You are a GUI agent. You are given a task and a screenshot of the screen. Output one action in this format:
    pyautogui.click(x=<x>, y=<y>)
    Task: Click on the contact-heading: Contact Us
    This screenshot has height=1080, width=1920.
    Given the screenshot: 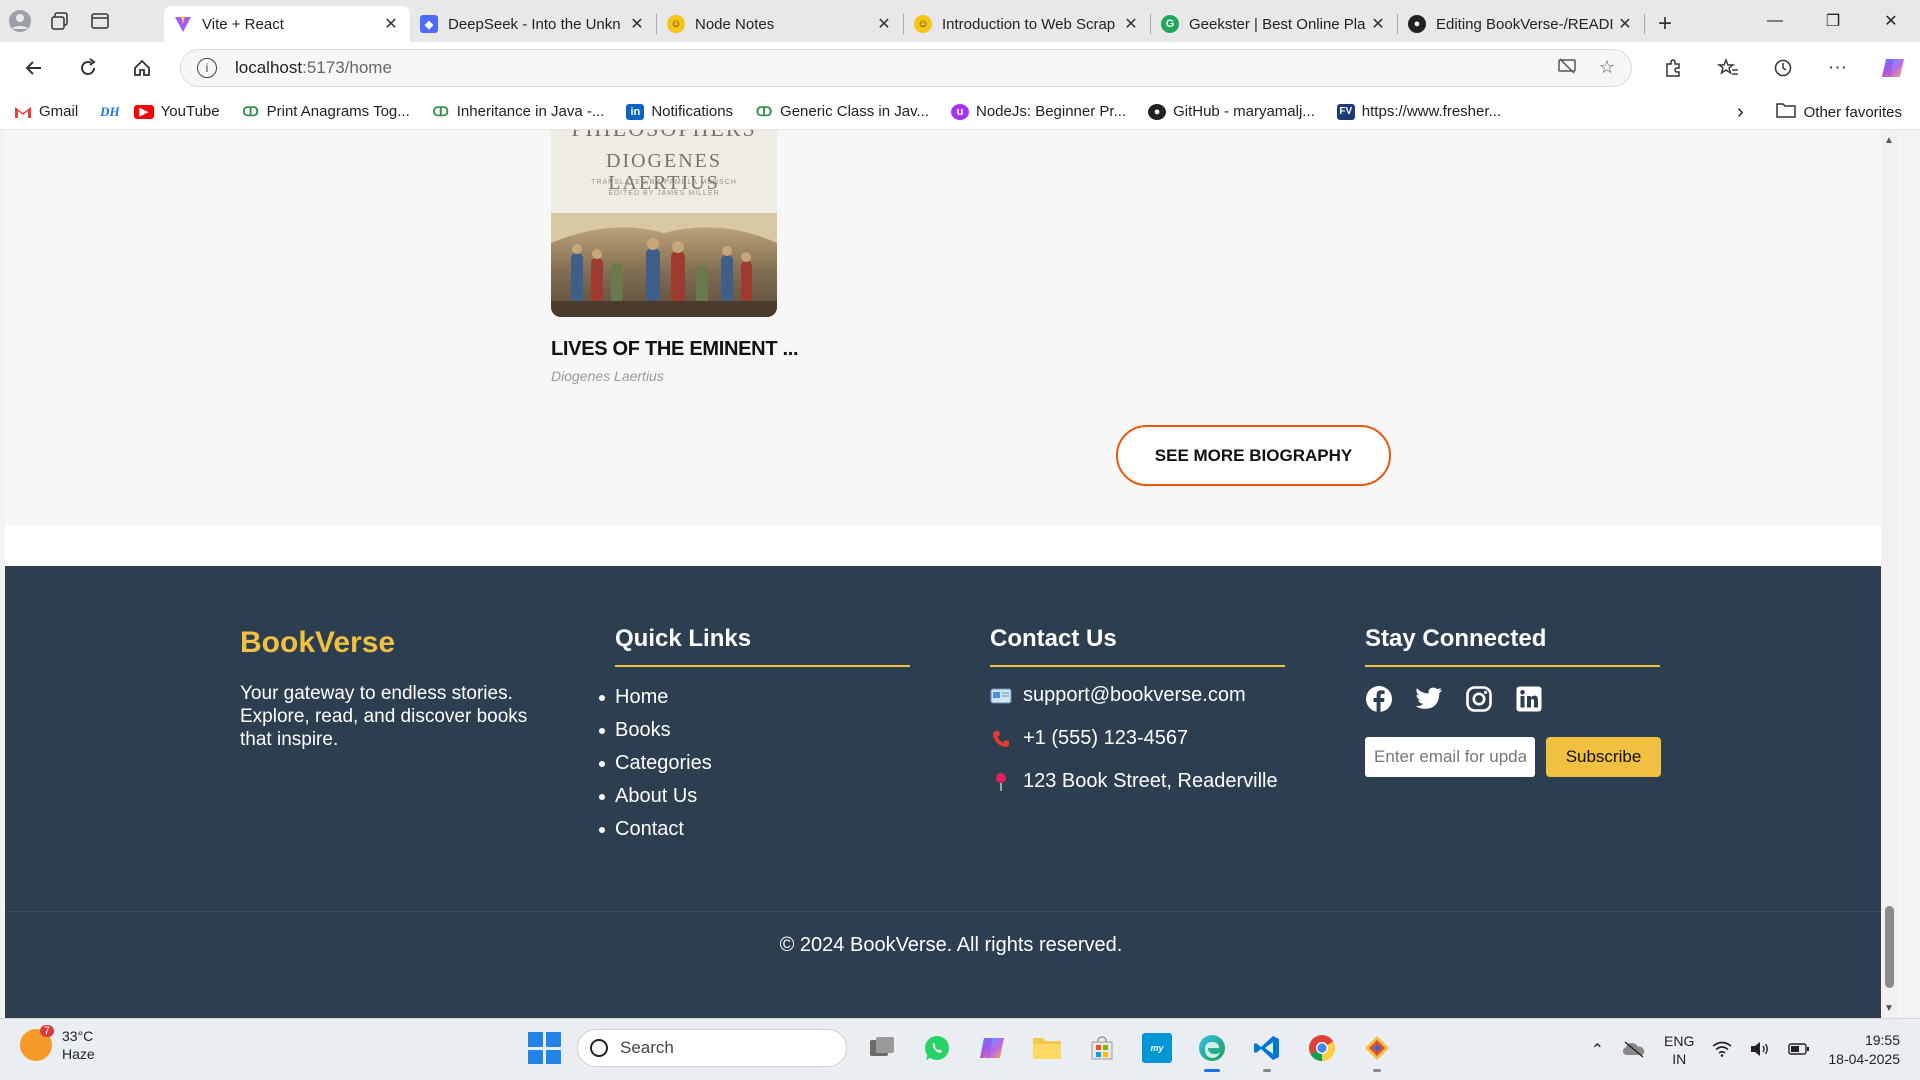 What is the action you would take?
    pyautogui.click(x=1137, y=646)
    